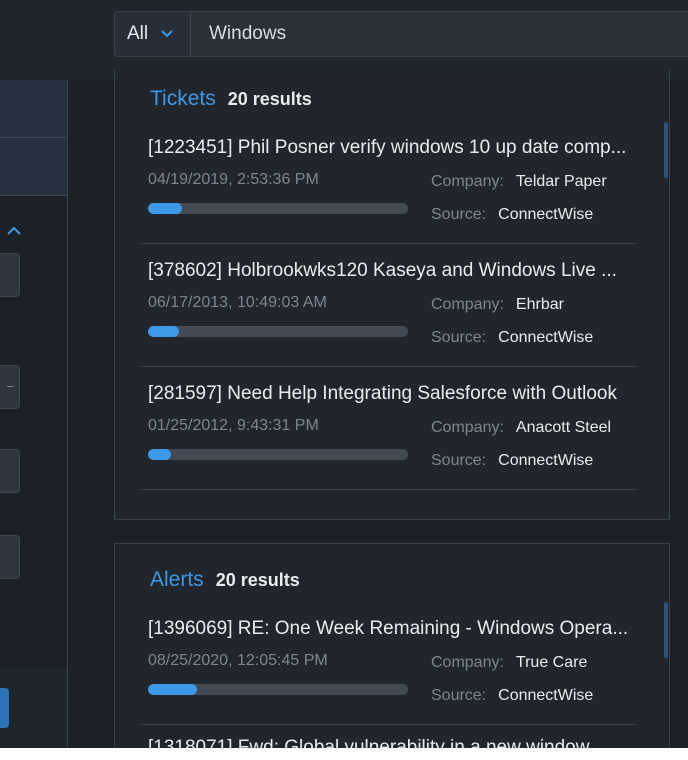 The image size is (688, 760). I want to click on search-query: Windows, so click(248, 33).